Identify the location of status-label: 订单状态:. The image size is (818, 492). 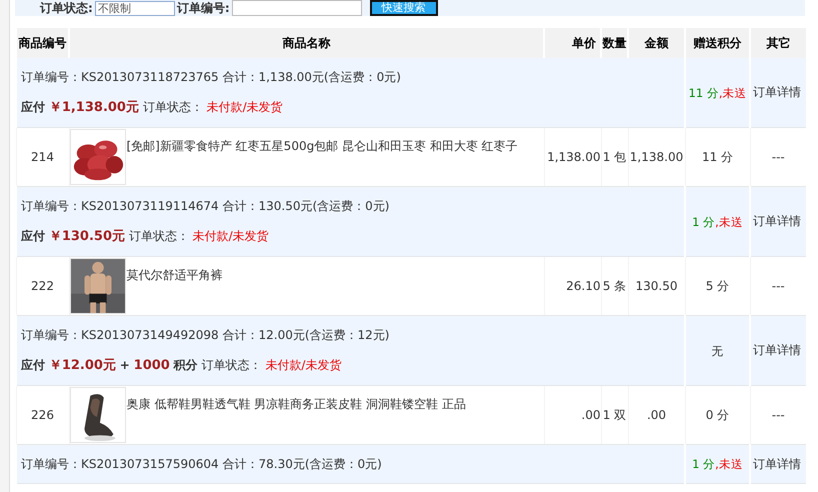
(66, 8).